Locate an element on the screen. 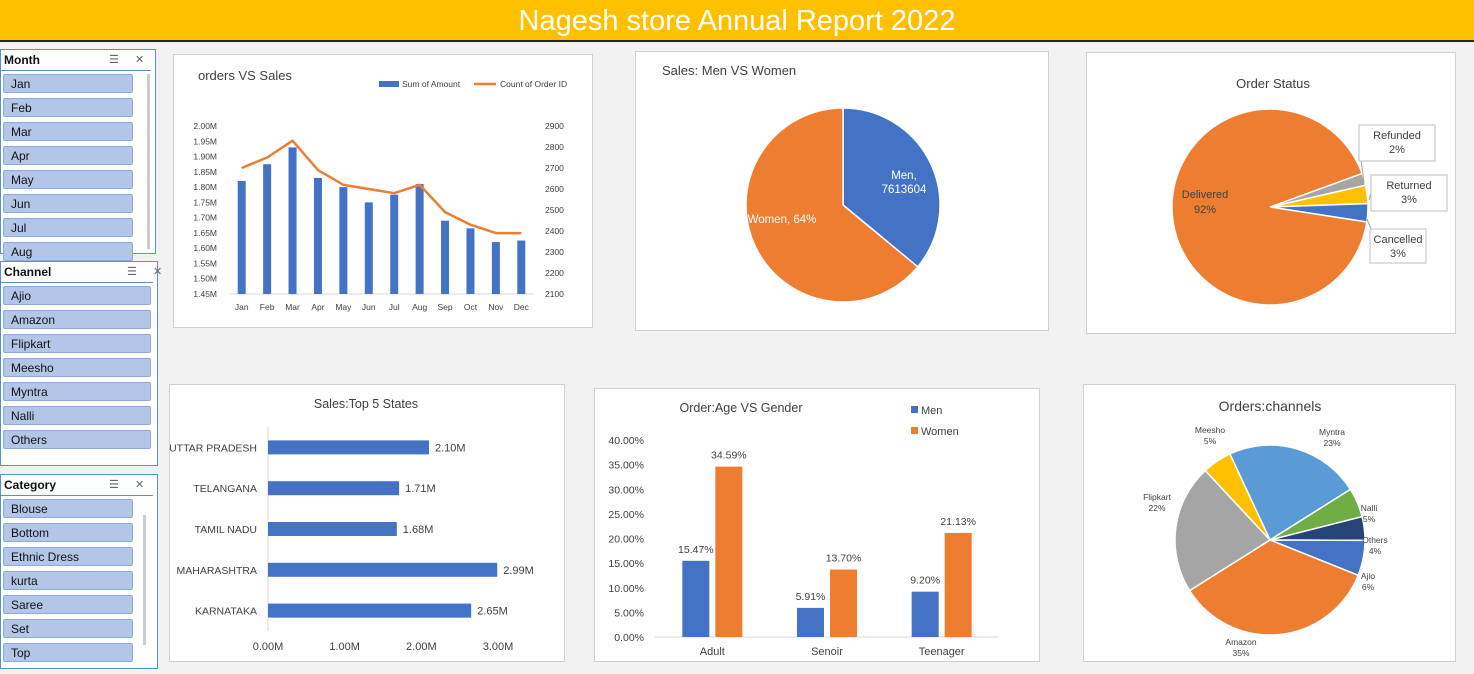 This screenshot has width=1474, height=674. slice-label-women: Women, 64% is located at coordinates (782, 220).